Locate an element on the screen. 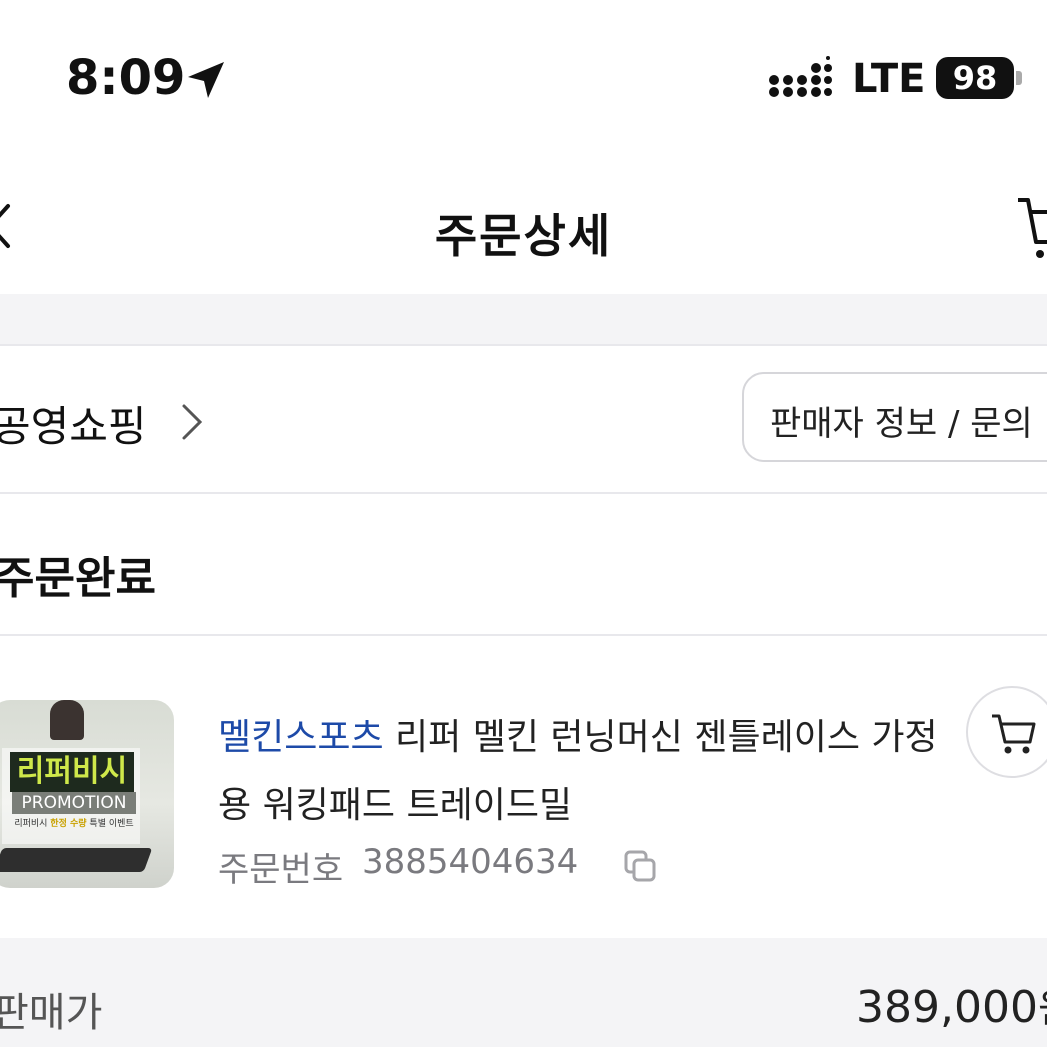 Image resolution: width=1047 pixels, height=1047 pixels. order-status: 주문완료 is located at coordinates (78, 578).